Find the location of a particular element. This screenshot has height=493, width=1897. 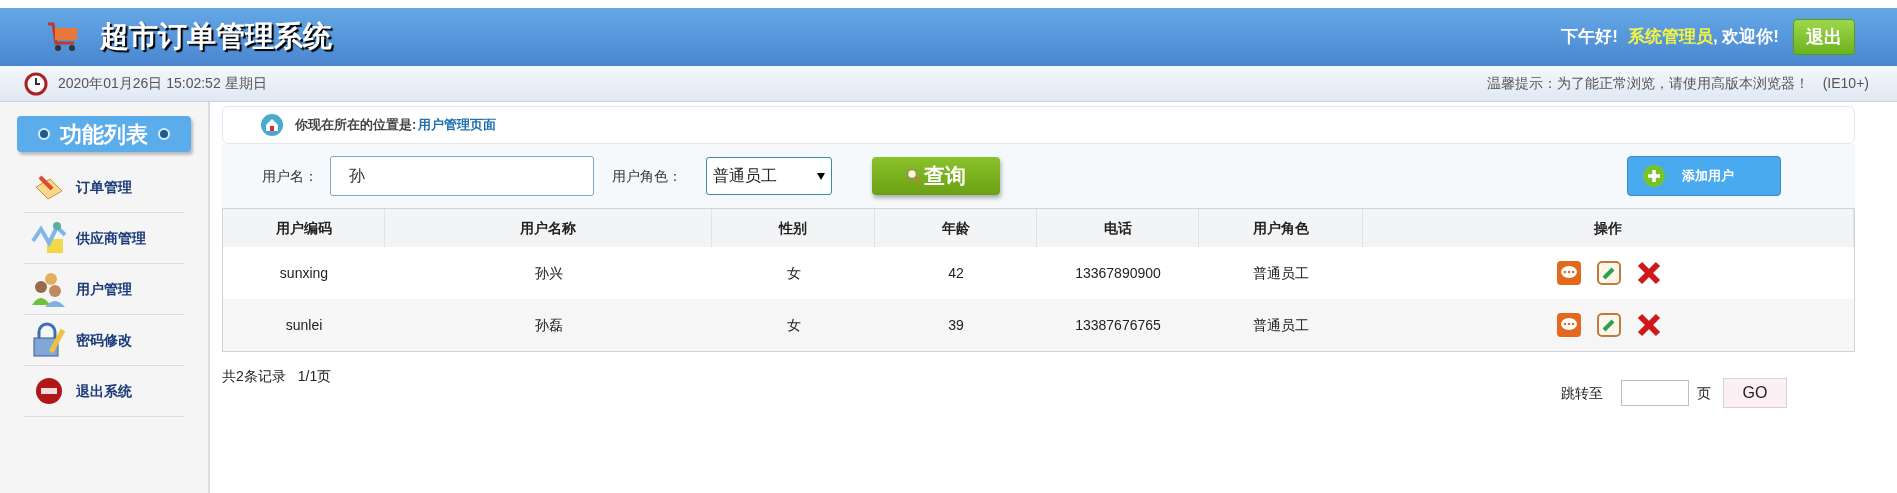

clock-icon is located at coordinates (36, 83).